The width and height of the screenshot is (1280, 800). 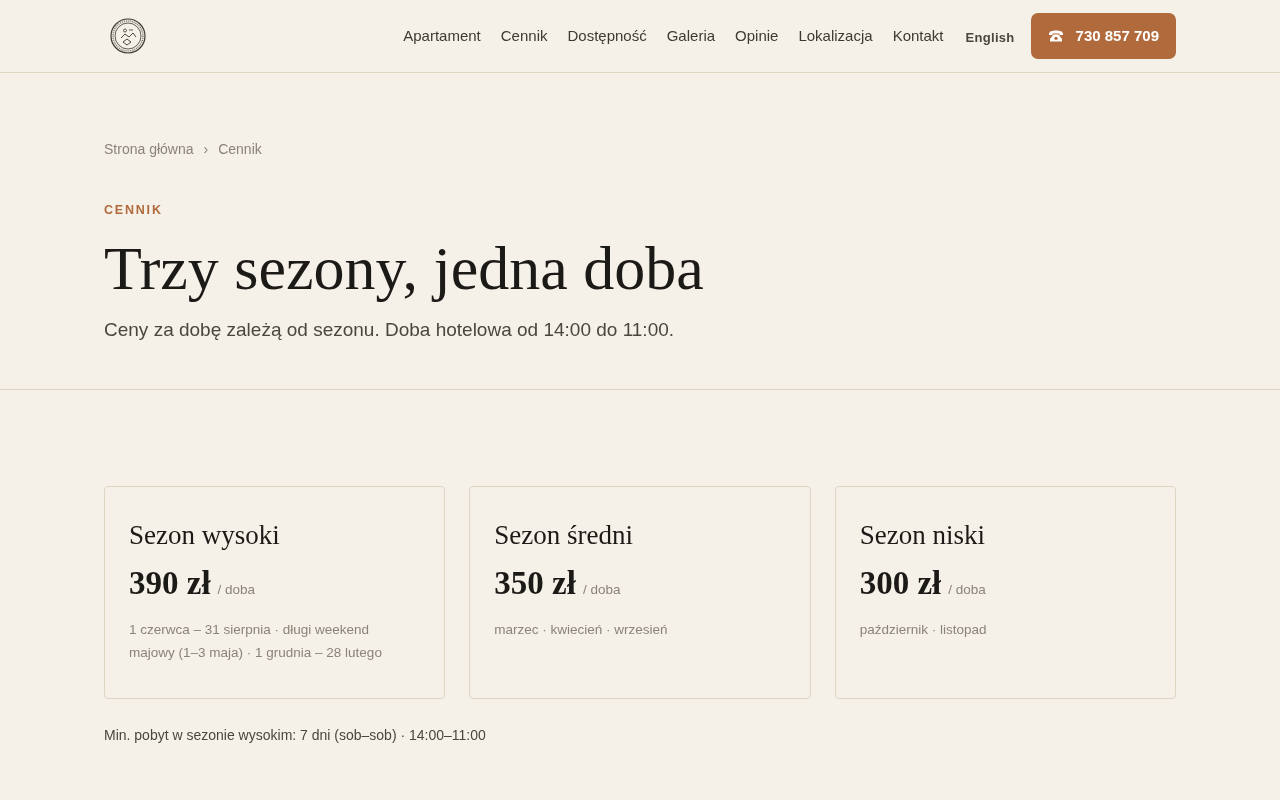 I want to click on section-eyebrow: CENNIK, so click(x=133, y=210).